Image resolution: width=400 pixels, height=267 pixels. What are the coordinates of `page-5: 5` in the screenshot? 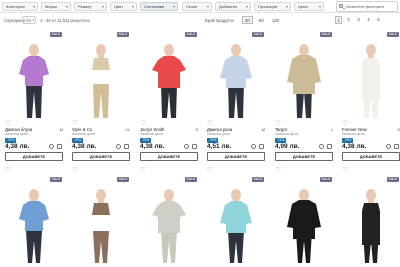 It's located at (378, 20).